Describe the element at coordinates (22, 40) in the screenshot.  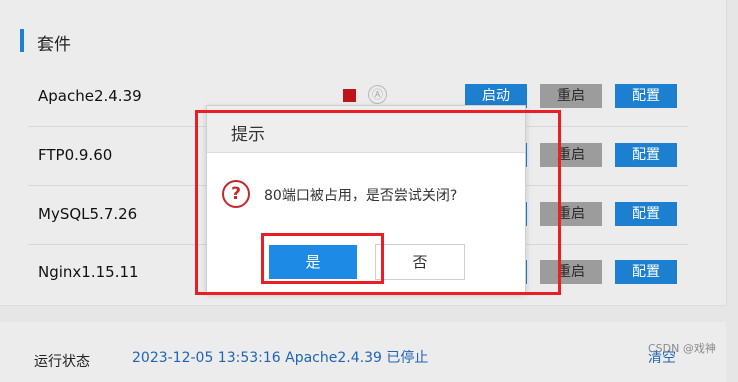
I see `section-accent-bar` at that location.